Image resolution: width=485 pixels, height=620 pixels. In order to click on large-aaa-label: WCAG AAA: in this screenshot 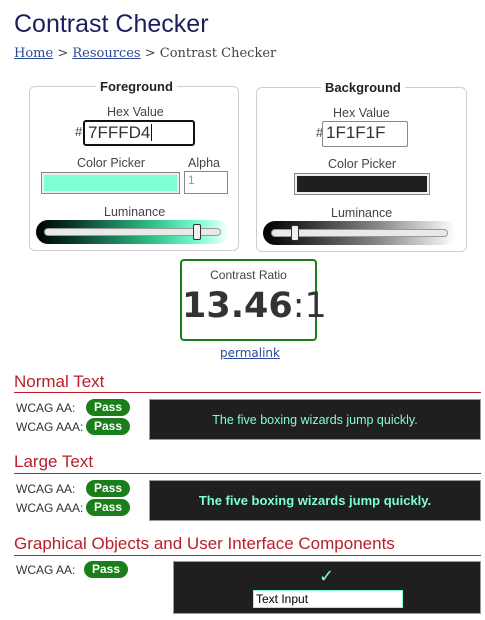, I will do `click(50, 508)`.